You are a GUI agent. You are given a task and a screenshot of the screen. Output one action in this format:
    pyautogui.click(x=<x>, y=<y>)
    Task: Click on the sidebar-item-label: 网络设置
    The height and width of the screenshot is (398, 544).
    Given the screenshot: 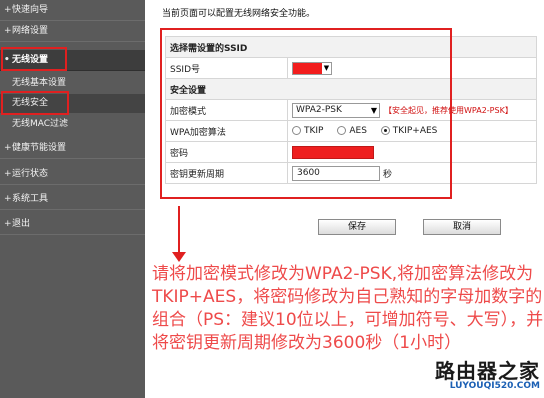 What is the action you would take?
    pyautogui.click(x=30, y=31)
    